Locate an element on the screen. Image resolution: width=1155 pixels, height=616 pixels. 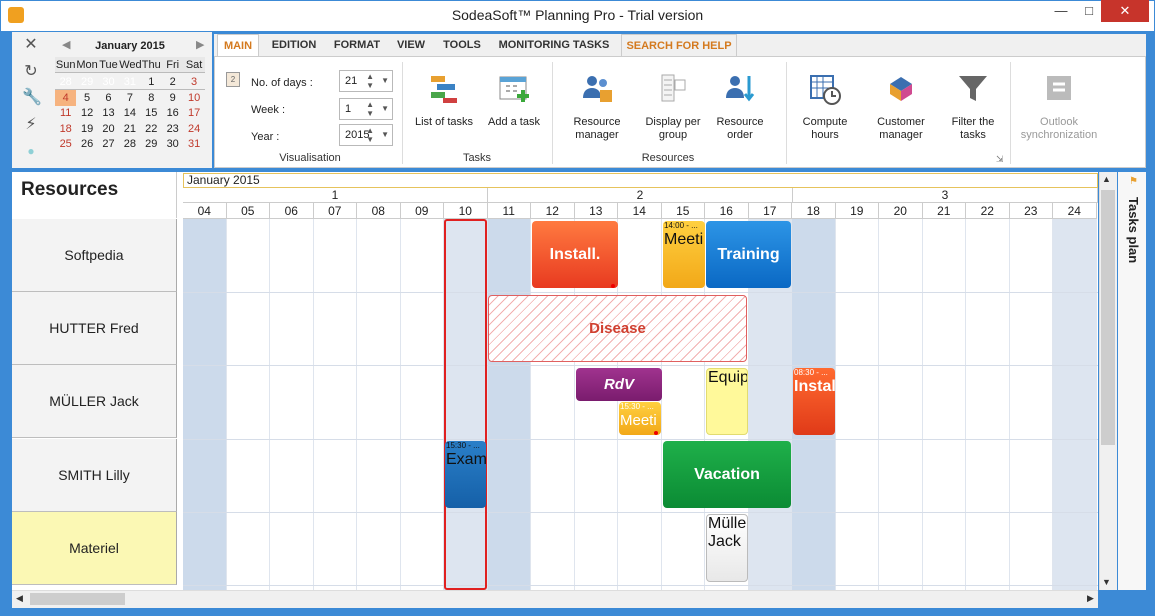
calendar-day: 2 is located at coordinates (172, 82).